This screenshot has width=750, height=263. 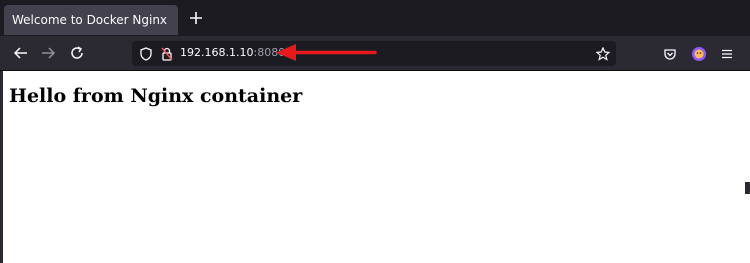 I want to click on page-heading: Hello from Nginx container, so click(x=156, y=96).